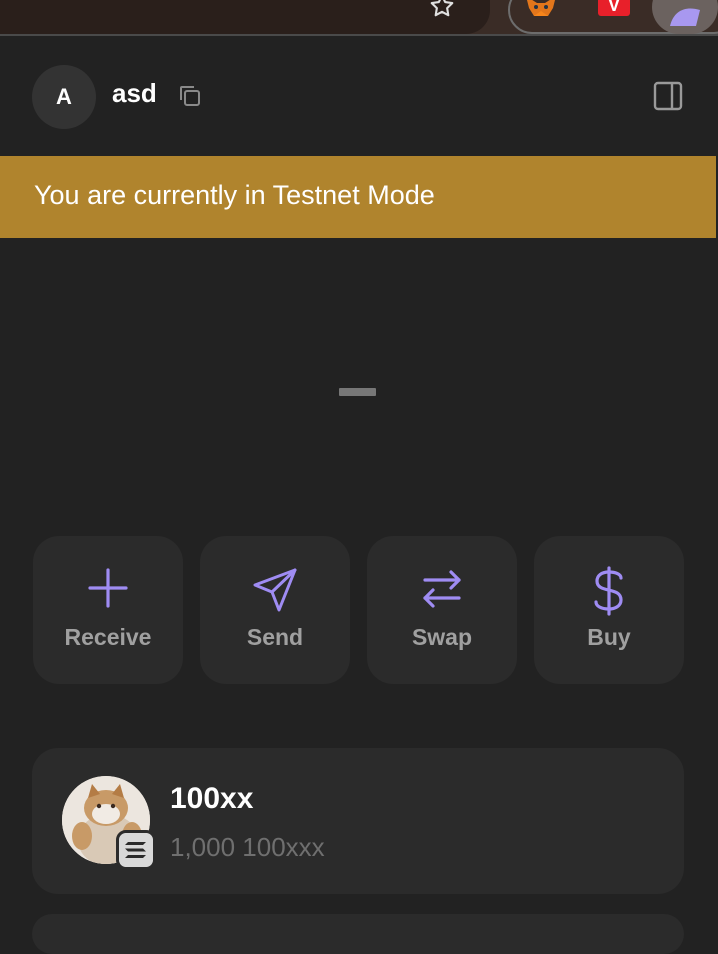 This screenshot has width=718, height=954. Describe the element at coordinates (668, 96) in the screenshot. I see `side-panel-icon` at that location.